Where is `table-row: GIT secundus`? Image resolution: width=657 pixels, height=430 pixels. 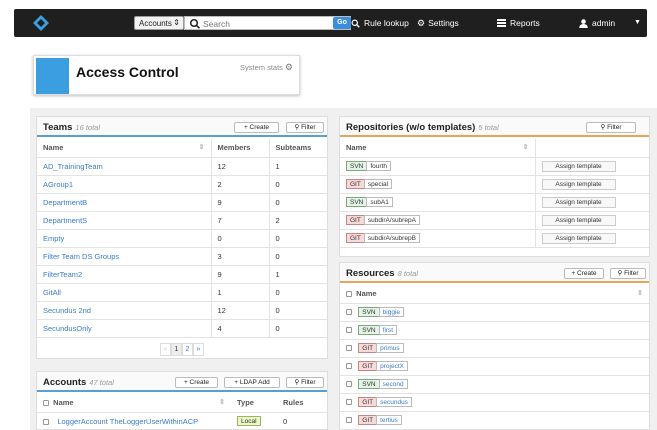 table-row: GIT secundus is located at coordinates (494, 402).